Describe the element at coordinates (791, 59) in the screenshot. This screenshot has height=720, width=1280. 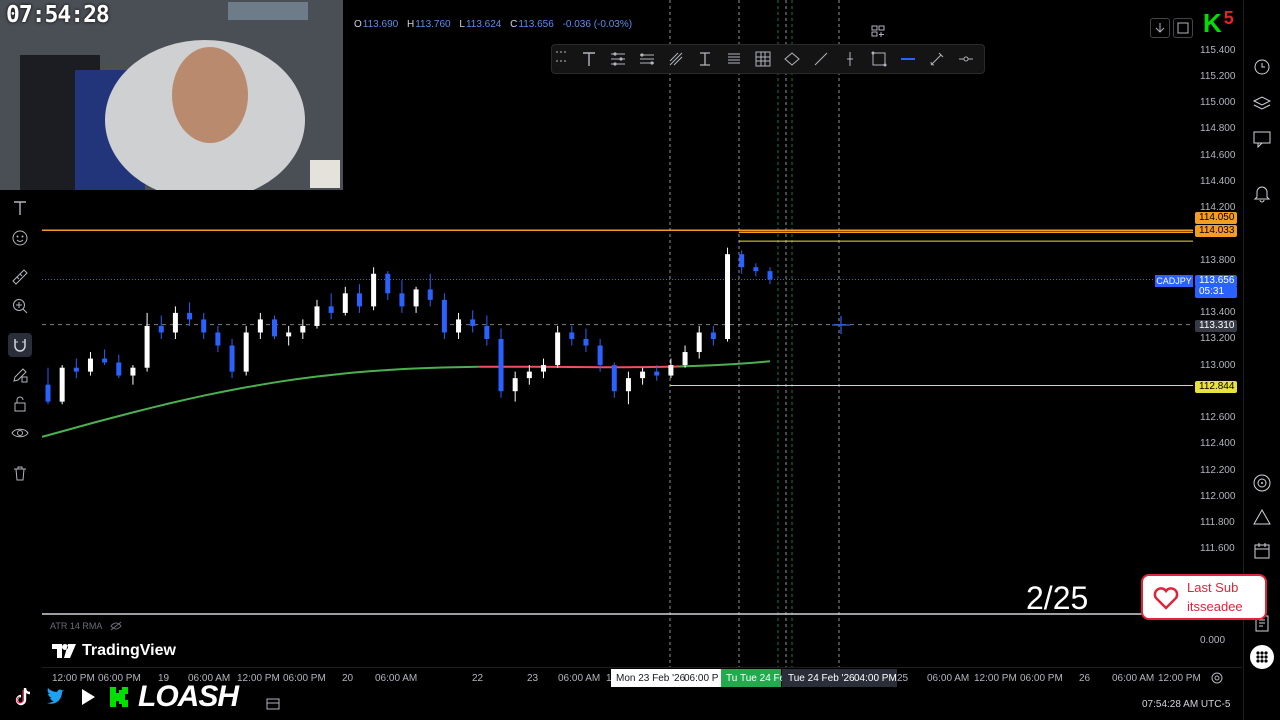
I see `diamond-icon` at that location.